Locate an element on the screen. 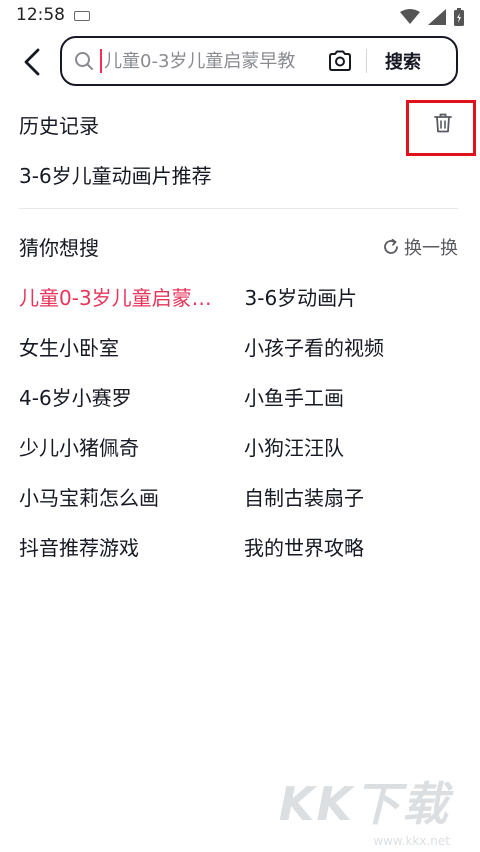 The image size is (480, 852). guess-item: 少儿小猪佩奇 is located at coordinates (131, 457).